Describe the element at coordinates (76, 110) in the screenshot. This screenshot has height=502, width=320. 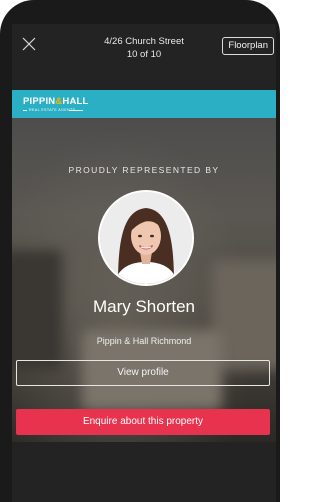
I see `logo-rule-right` at that location.